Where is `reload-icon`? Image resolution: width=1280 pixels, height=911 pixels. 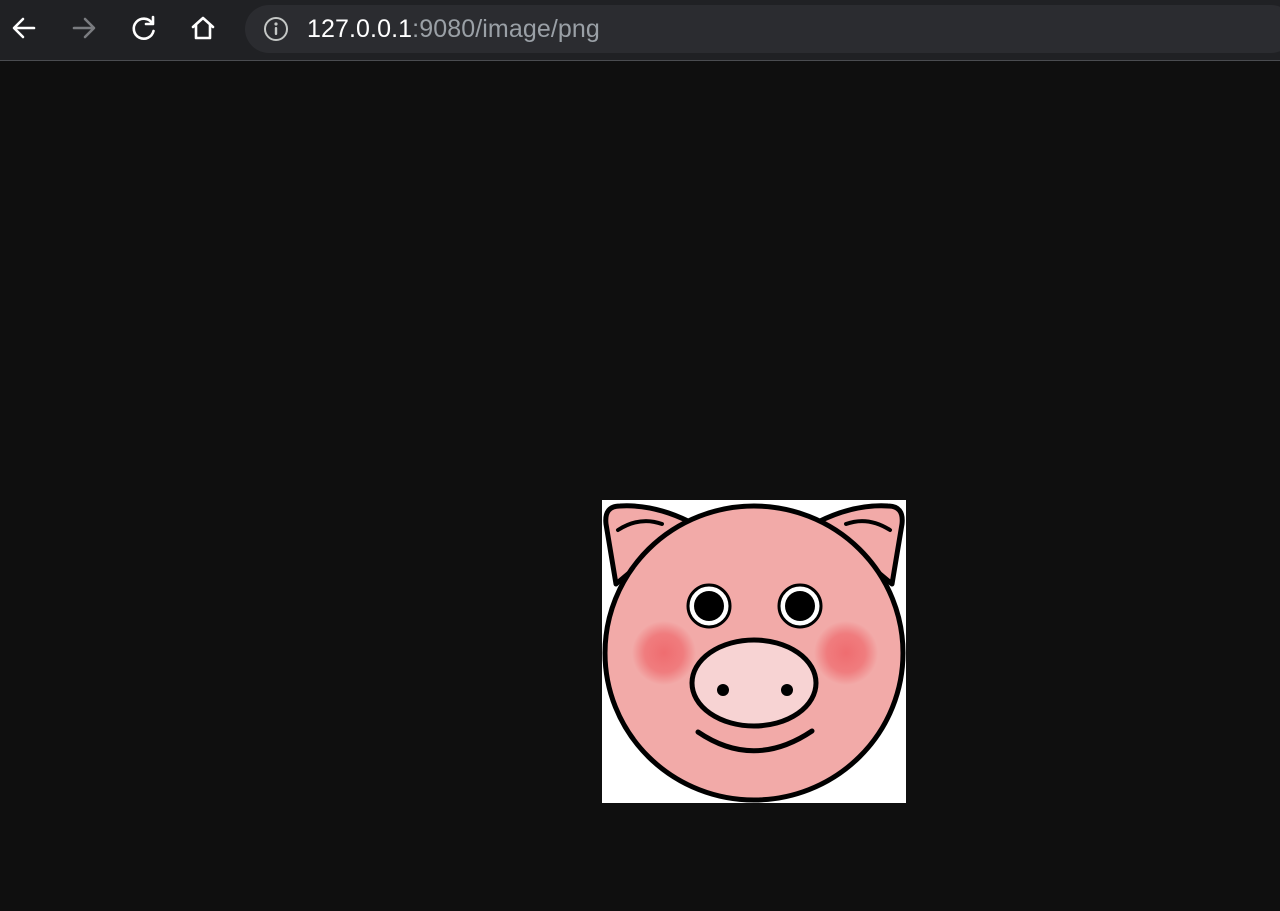
reload-icon is located at coordinates (144, 28).